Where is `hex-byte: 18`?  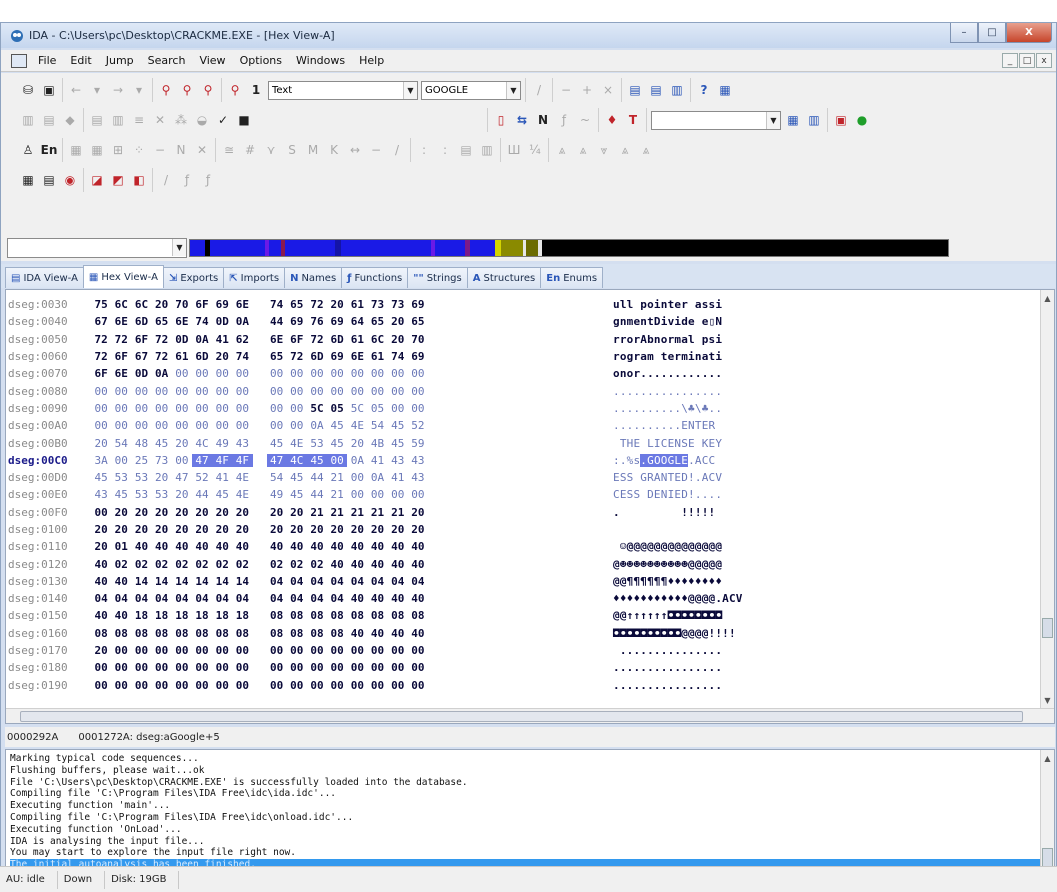
hex-byte: 18 is located at coordinates (242, 615).